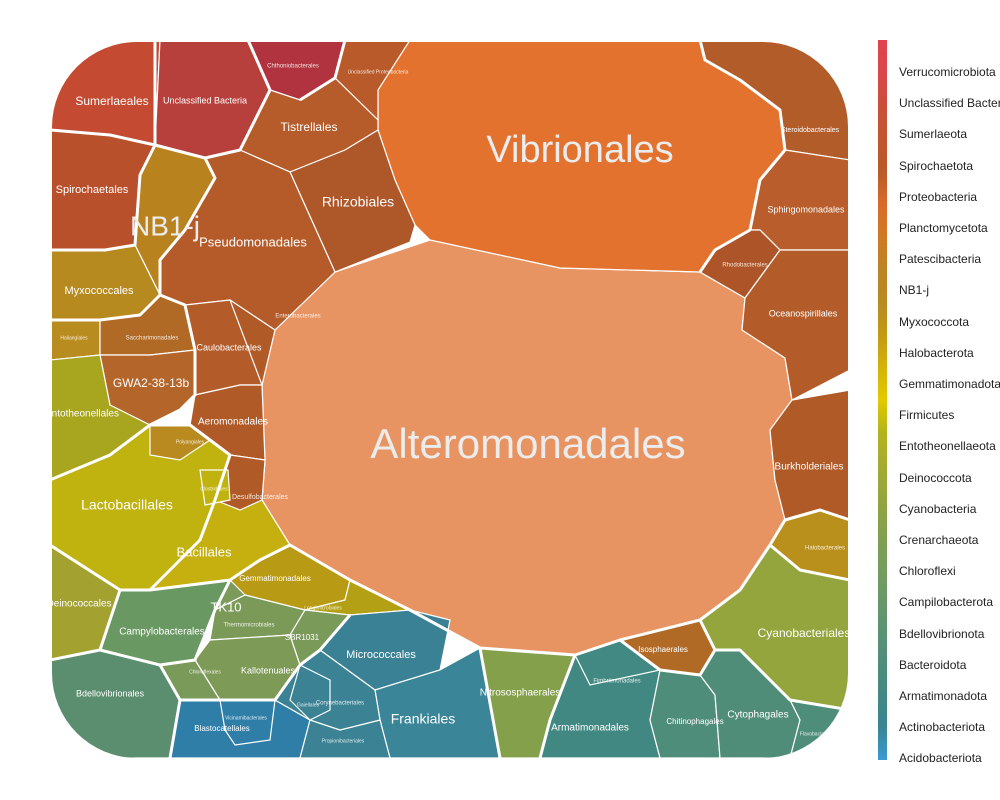 This screenshot has width=1000, height=800. What do you see at coordinates (757, 715) in the screenshot?
I see `cell-label-cytophagales: Cytophagales` at bounding box center [757, 715].